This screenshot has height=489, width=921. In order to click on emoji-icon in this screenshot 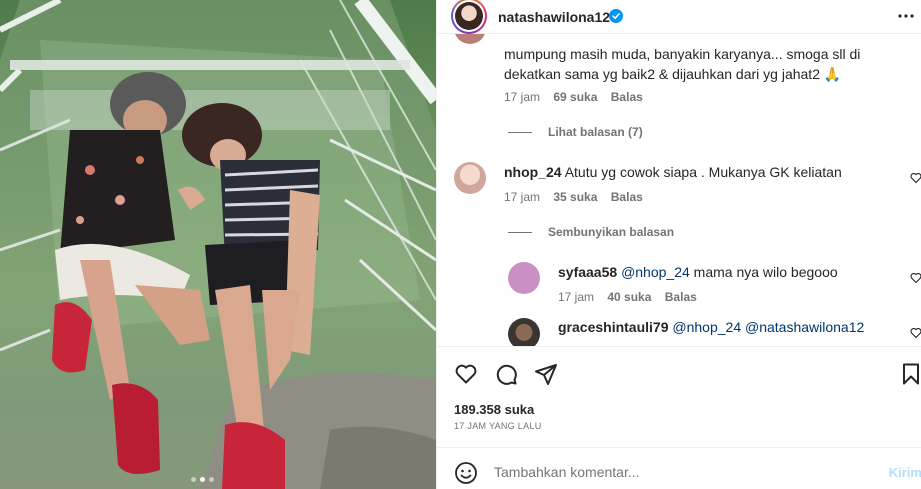, I will do `click(466, 473)`.